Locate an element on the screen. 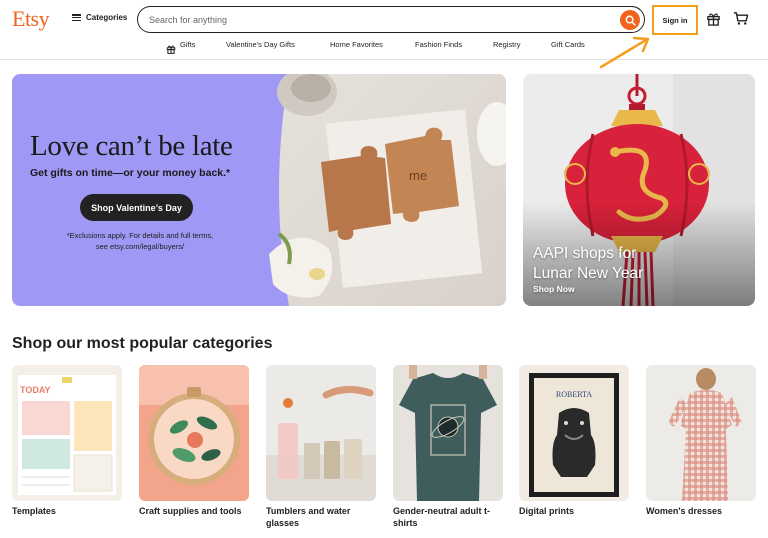  hero-title: Love can’t be late is located at coordinates (131, 146).